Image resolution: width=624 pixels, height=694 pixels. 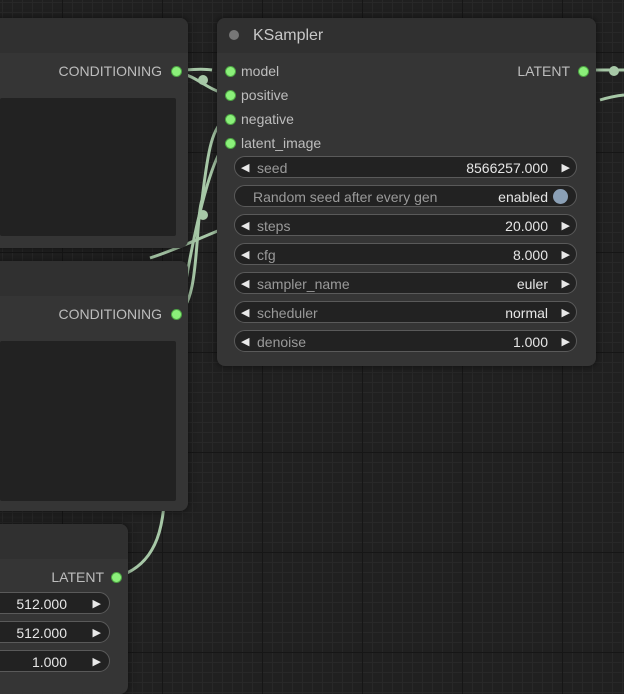 What do you see at coordinates (203, 215) in the screenshot?
I see `wire-negative-reroute` at bounding box center [203, 215].